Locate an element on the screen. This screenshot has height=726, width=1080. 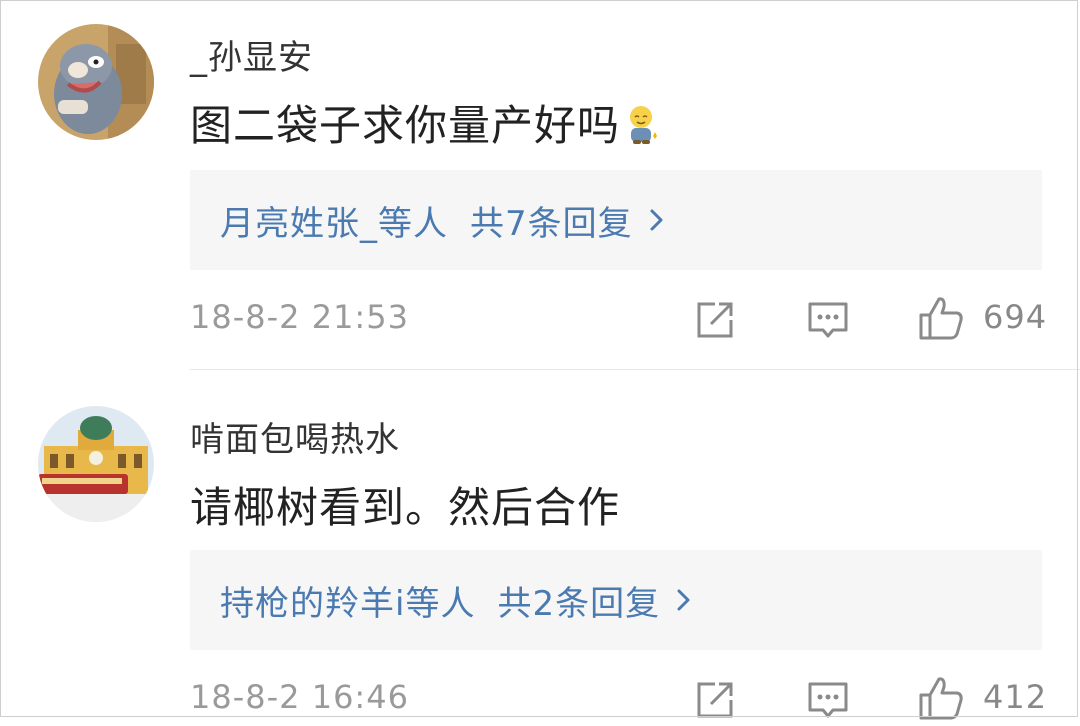
username: _孙显安 is located at coordinates (251, 54).